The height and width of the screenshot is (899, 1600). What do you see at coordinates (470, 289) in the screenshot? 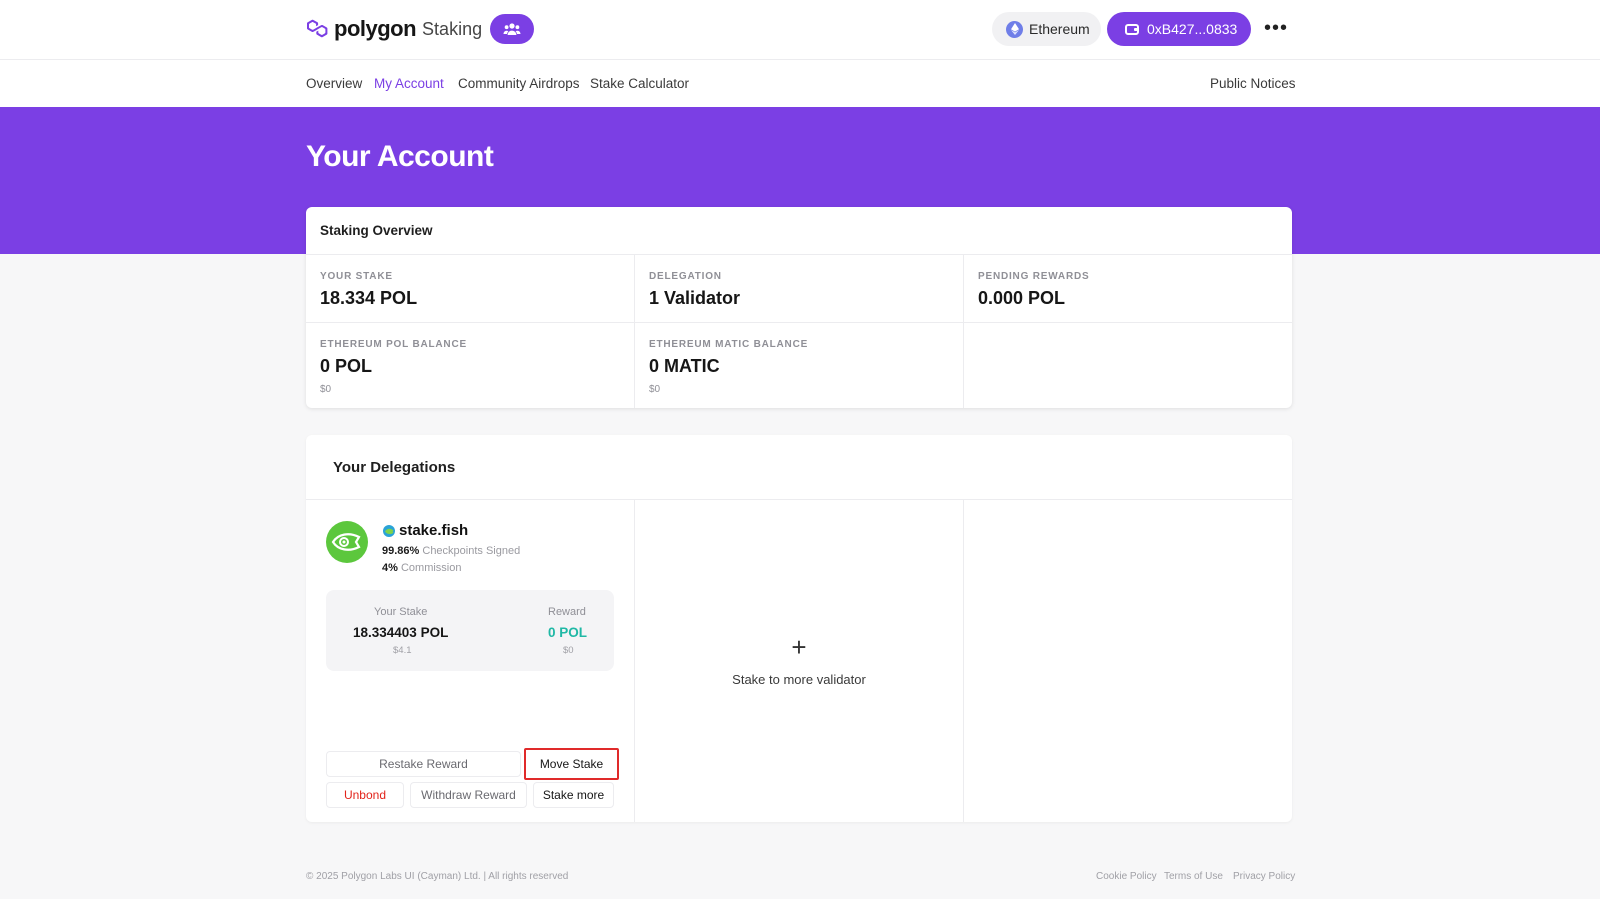
I see `stat-your-stake: YOUR STAKE 18.334 POL` at bounding box center [470, 289].